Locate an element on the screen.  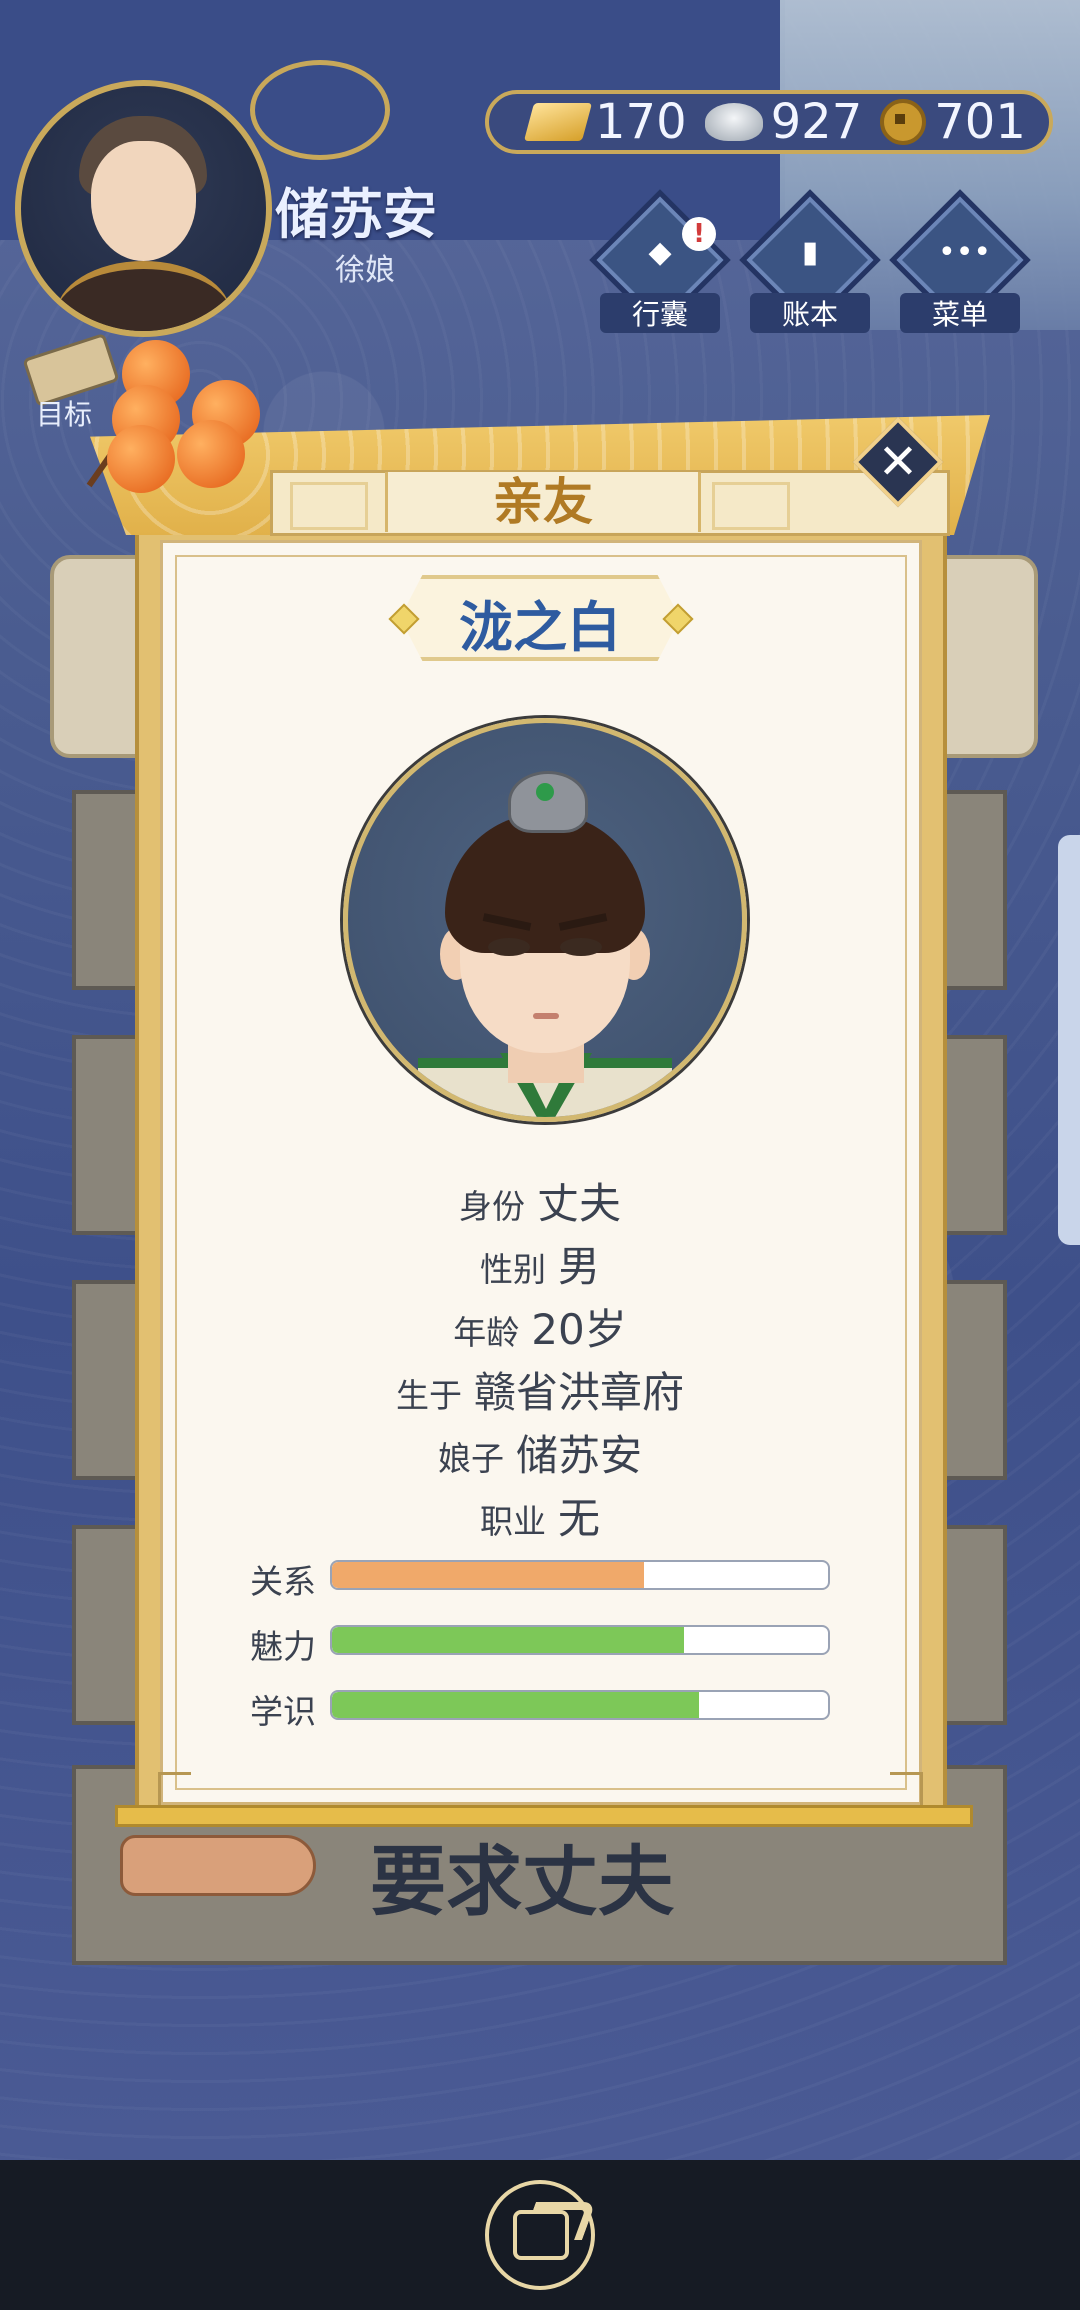
info-row-birthplace: 生于 赣省洪章府 is located at coordinates (540, 1389).